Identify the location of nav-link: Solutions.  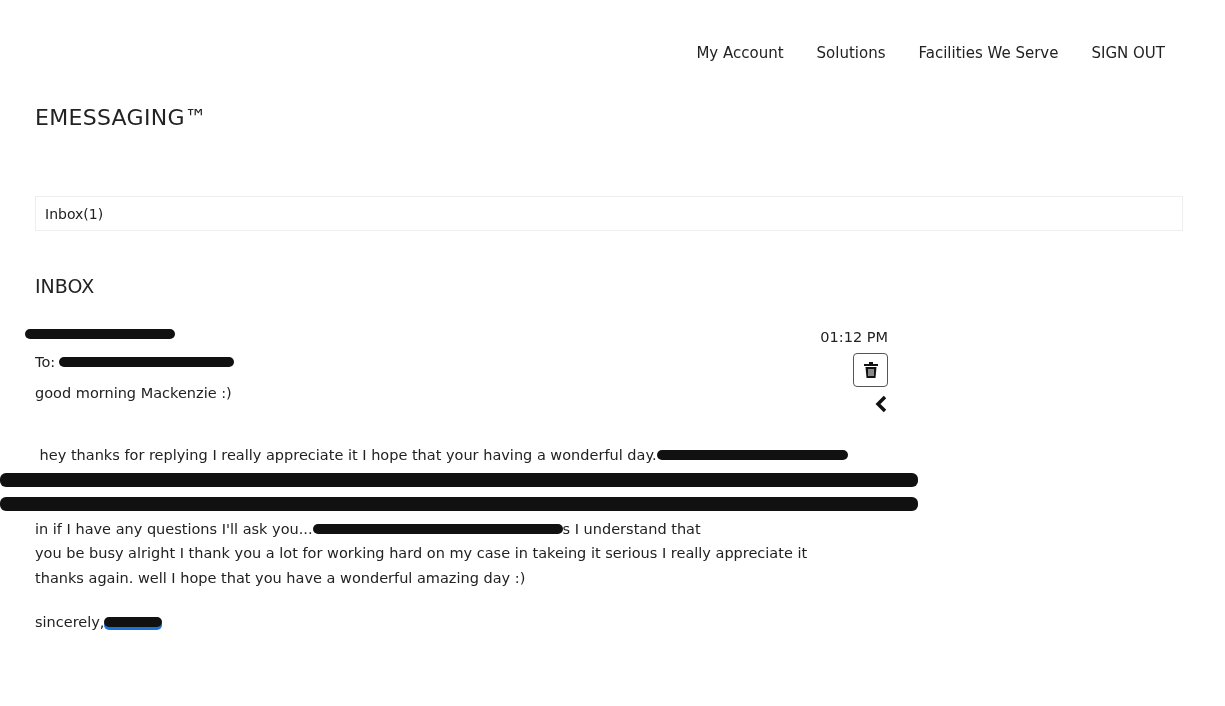
(851, 53).